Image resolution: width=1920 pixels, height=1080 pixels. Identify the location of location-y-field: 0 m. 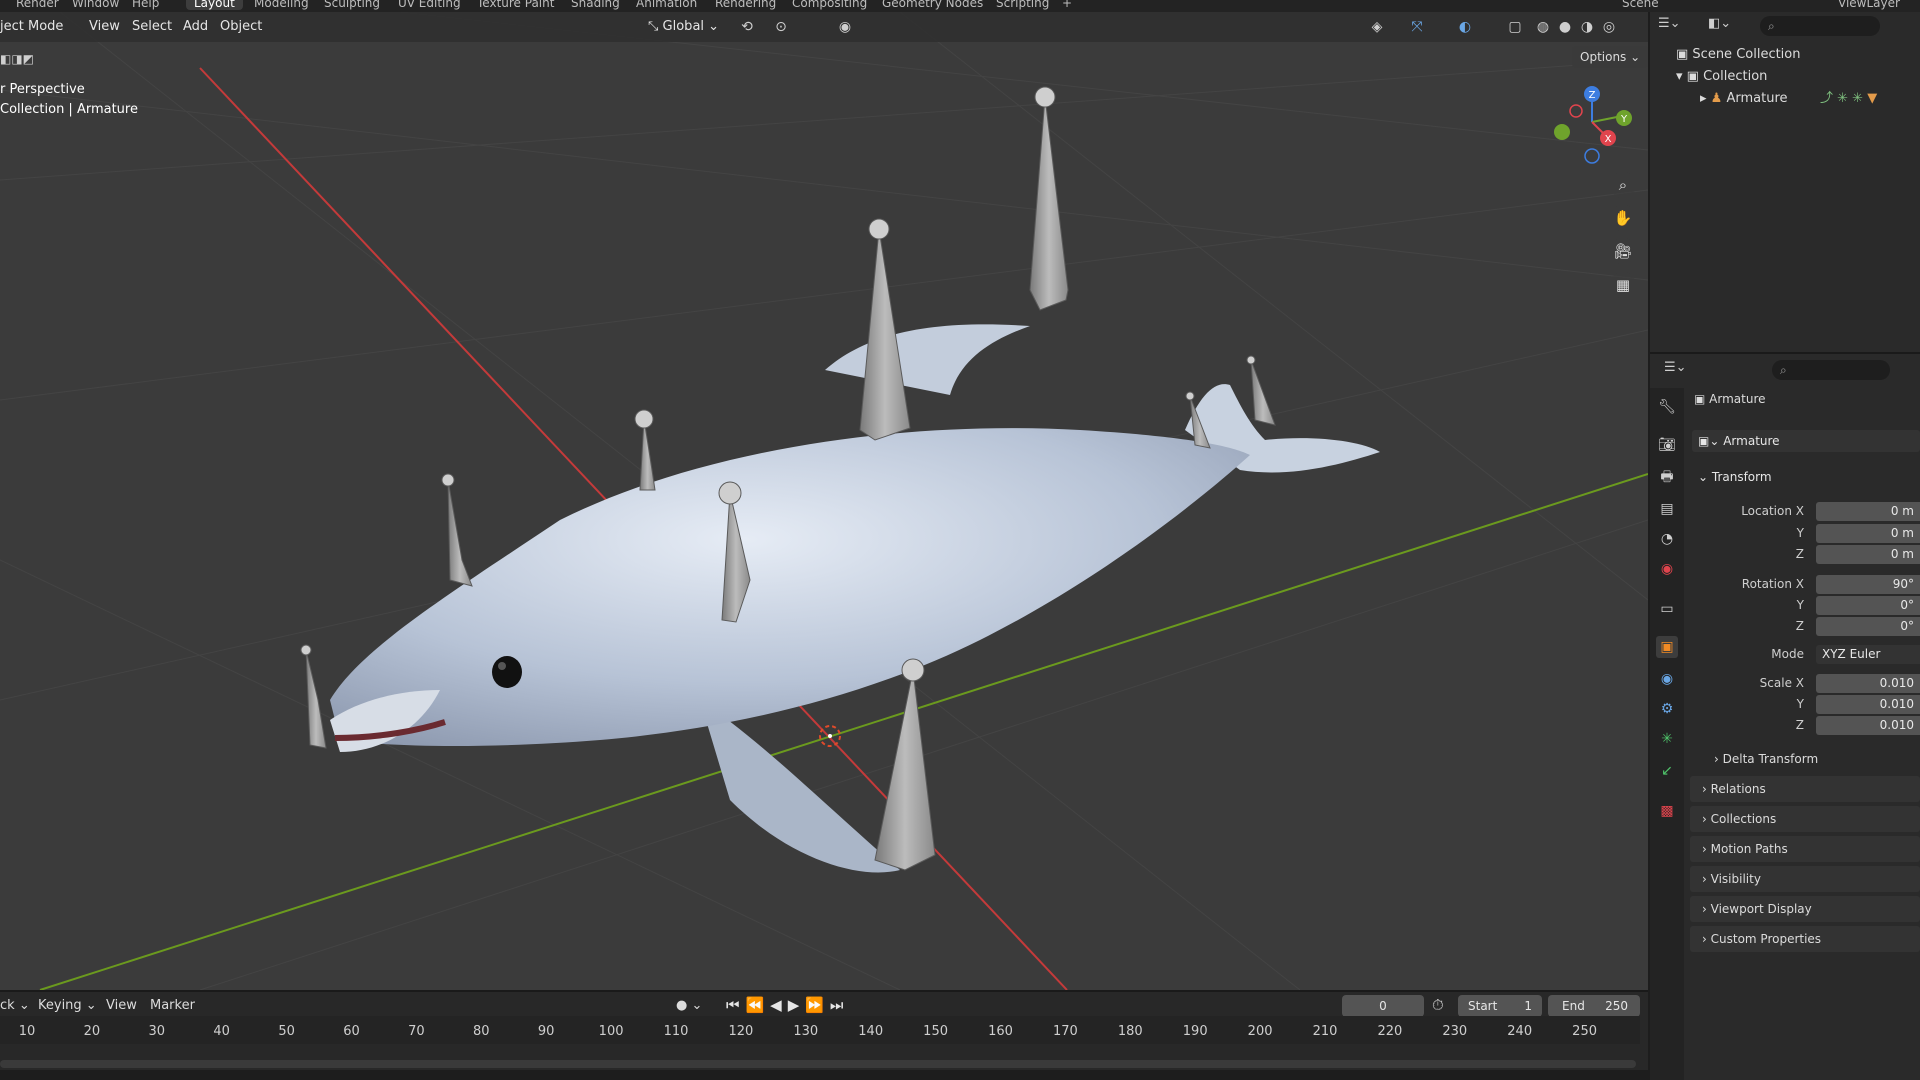
(1868, 533).